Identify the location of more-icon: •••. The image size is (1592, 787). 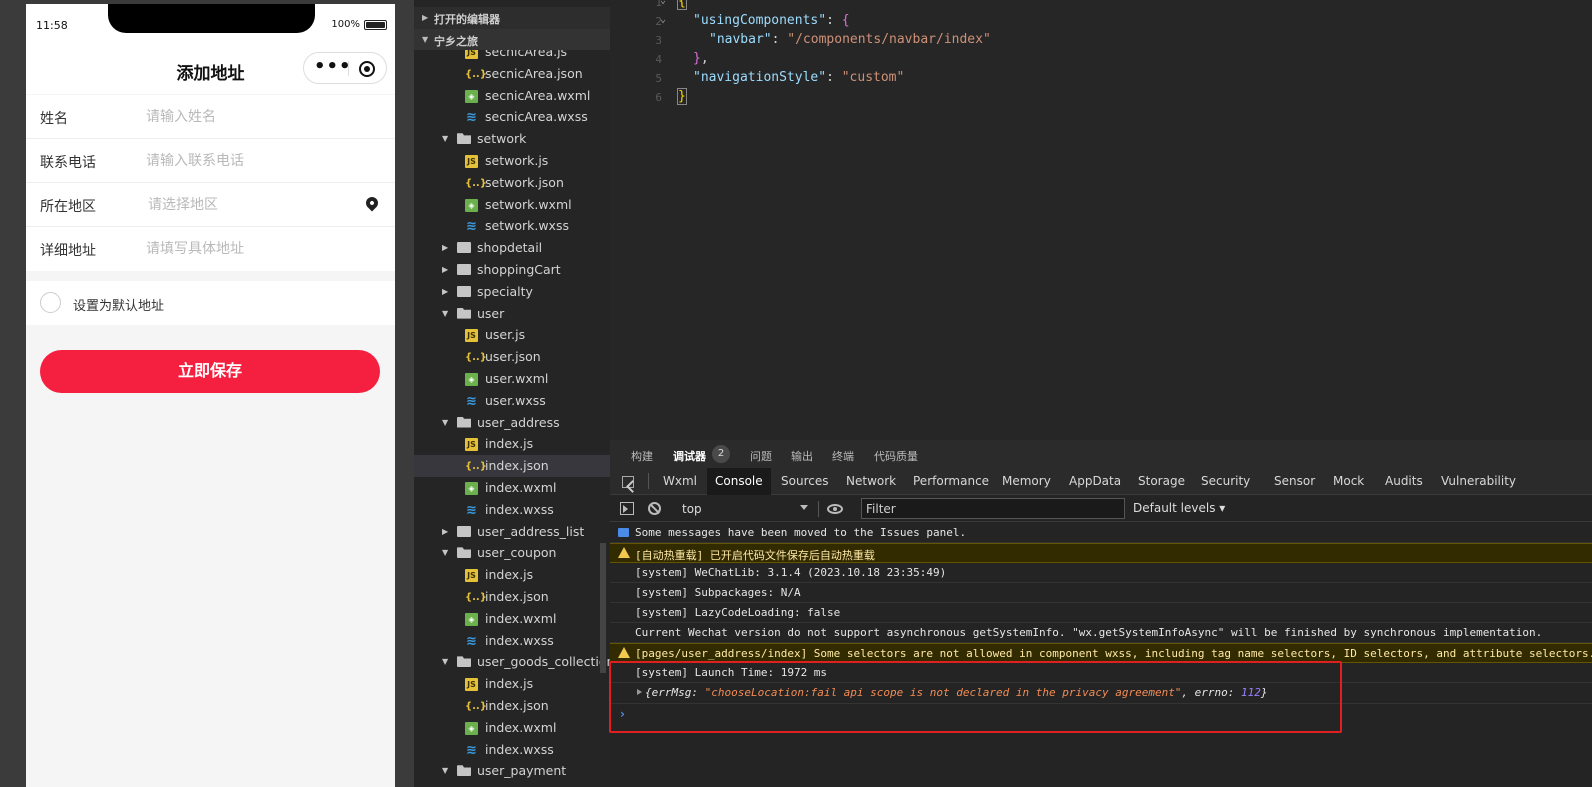
(332, 68).